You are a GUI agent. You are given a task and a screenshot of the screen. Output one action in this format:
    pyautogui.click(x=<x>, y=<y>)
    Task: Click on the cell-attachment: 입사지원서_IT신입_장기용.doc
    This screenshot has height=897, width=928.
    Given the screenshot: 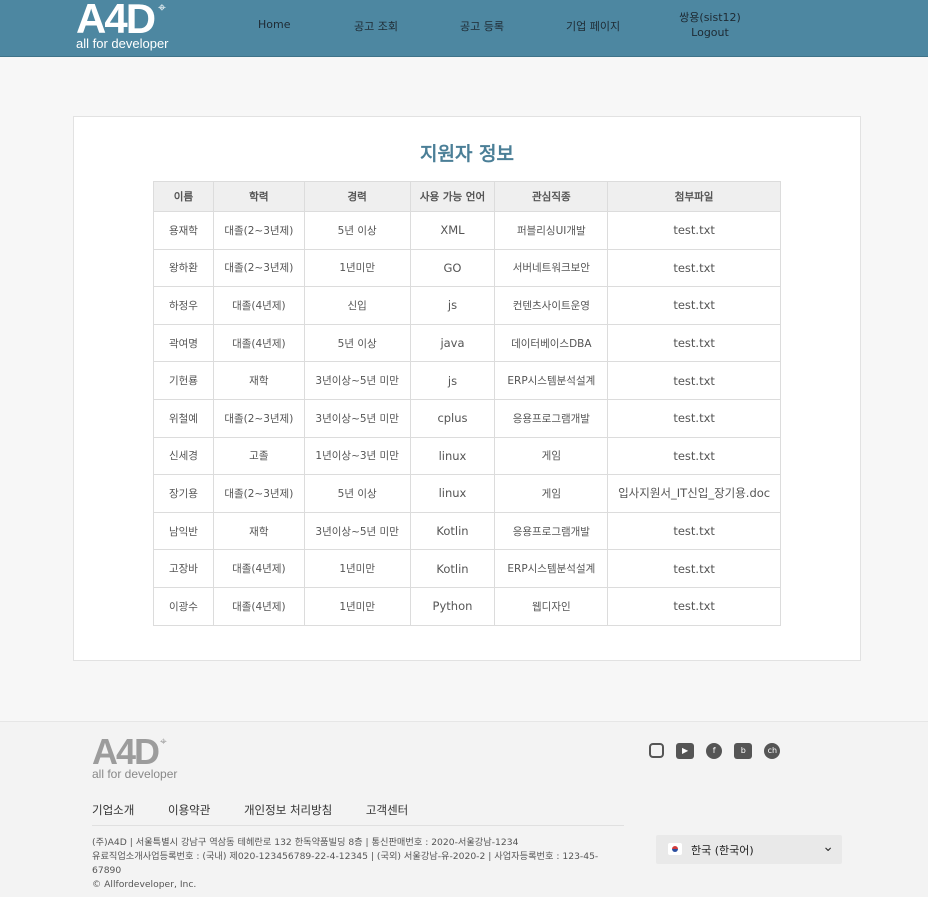 What is the action you would take?
    pyautogui.click(x=694, y=493)
    